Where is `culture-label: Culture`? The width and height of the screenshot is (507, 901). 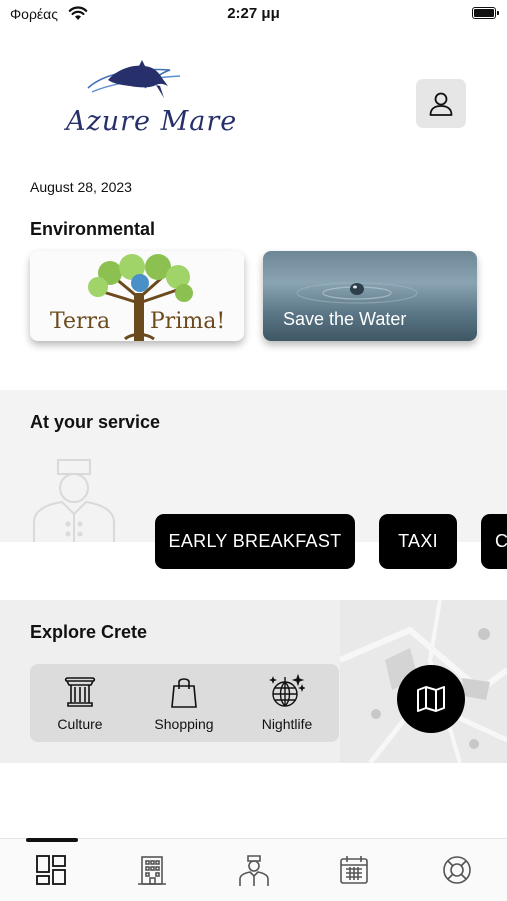 culture-label: Culture is located at coordinates (80, 724).